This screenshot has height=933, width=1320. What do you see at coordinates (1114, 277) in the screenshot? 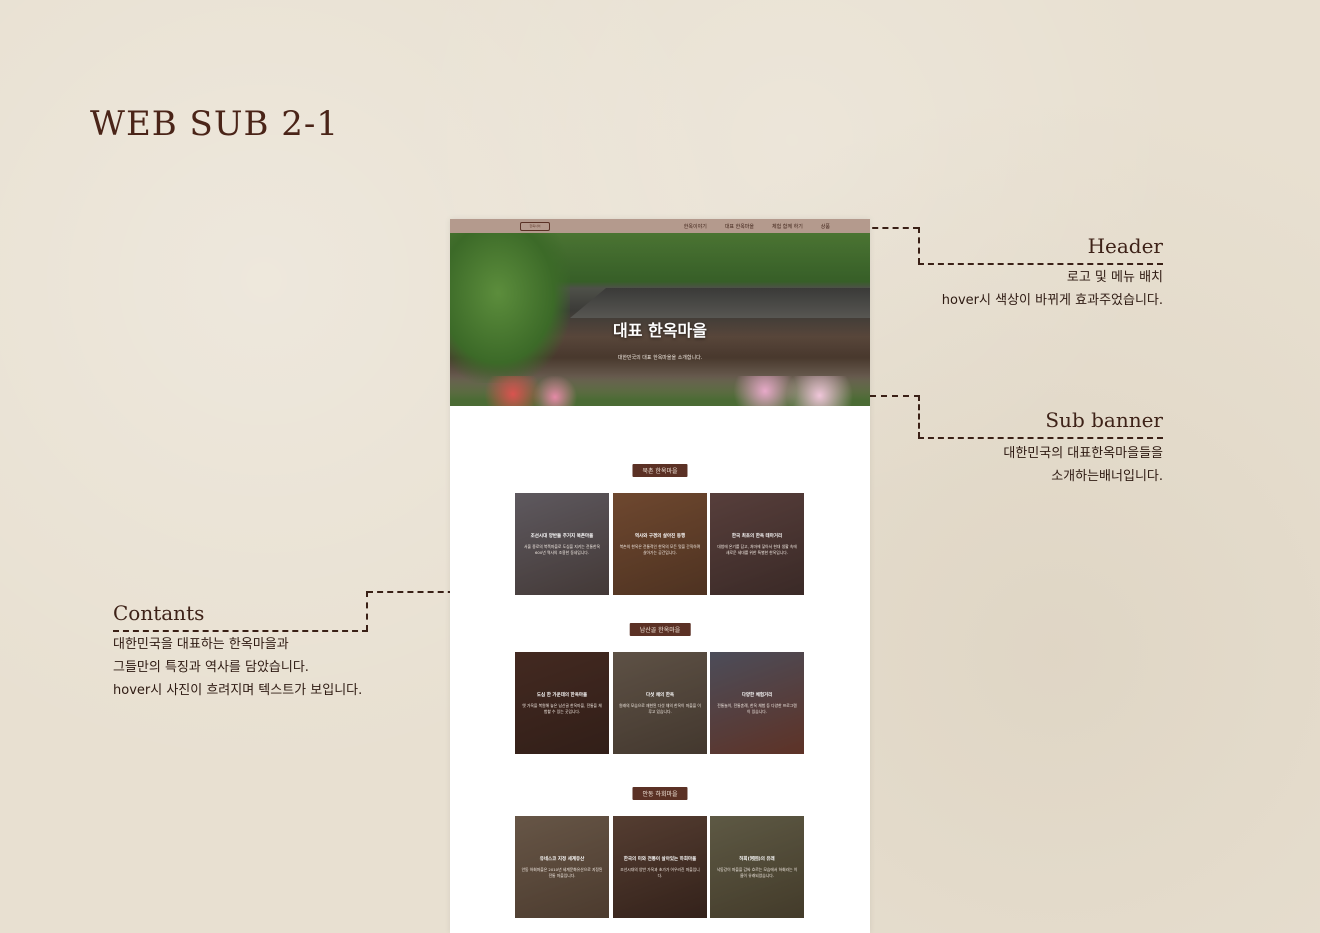
I see `header-note-line: 로고 및 메뉴 배치` at bounding box center [1114, 277].